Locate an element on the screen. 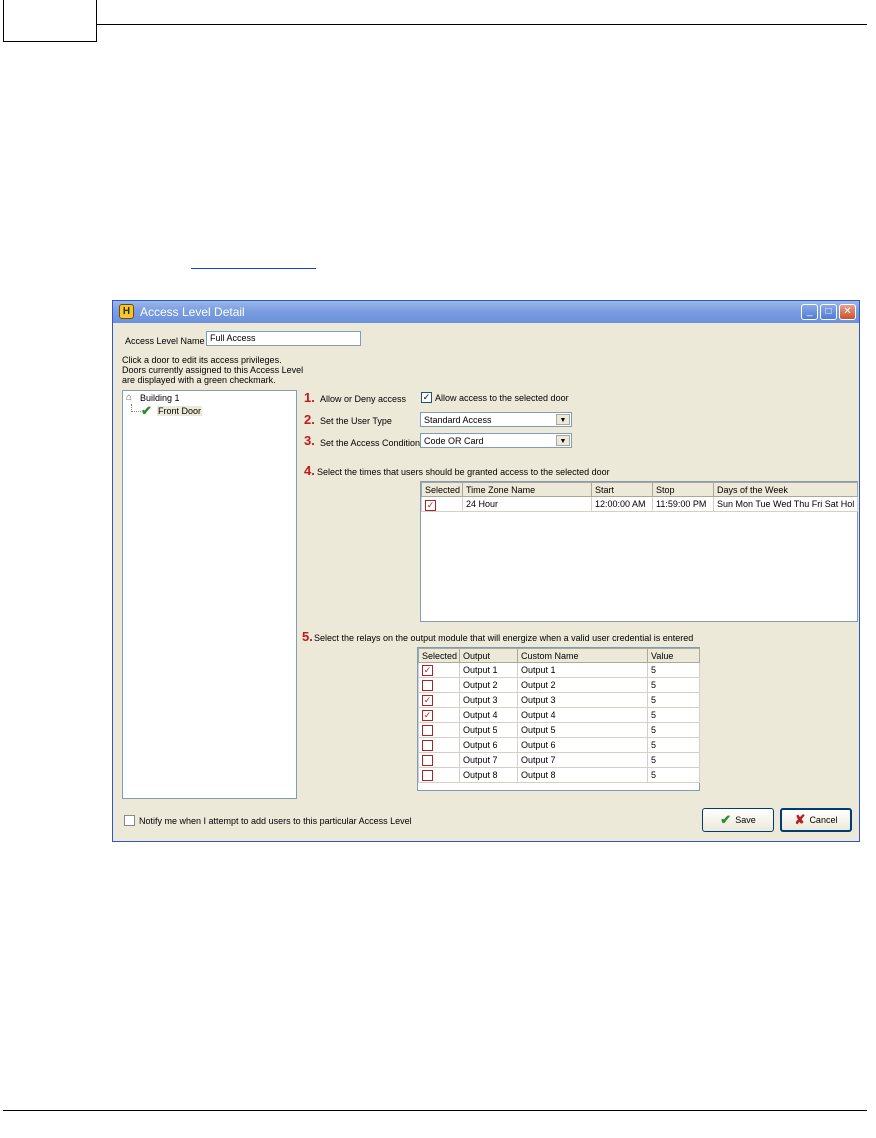 The height and width of the screenshot is (1138, 876). output-cell: Output 3 is located at coordinates (488, 700).